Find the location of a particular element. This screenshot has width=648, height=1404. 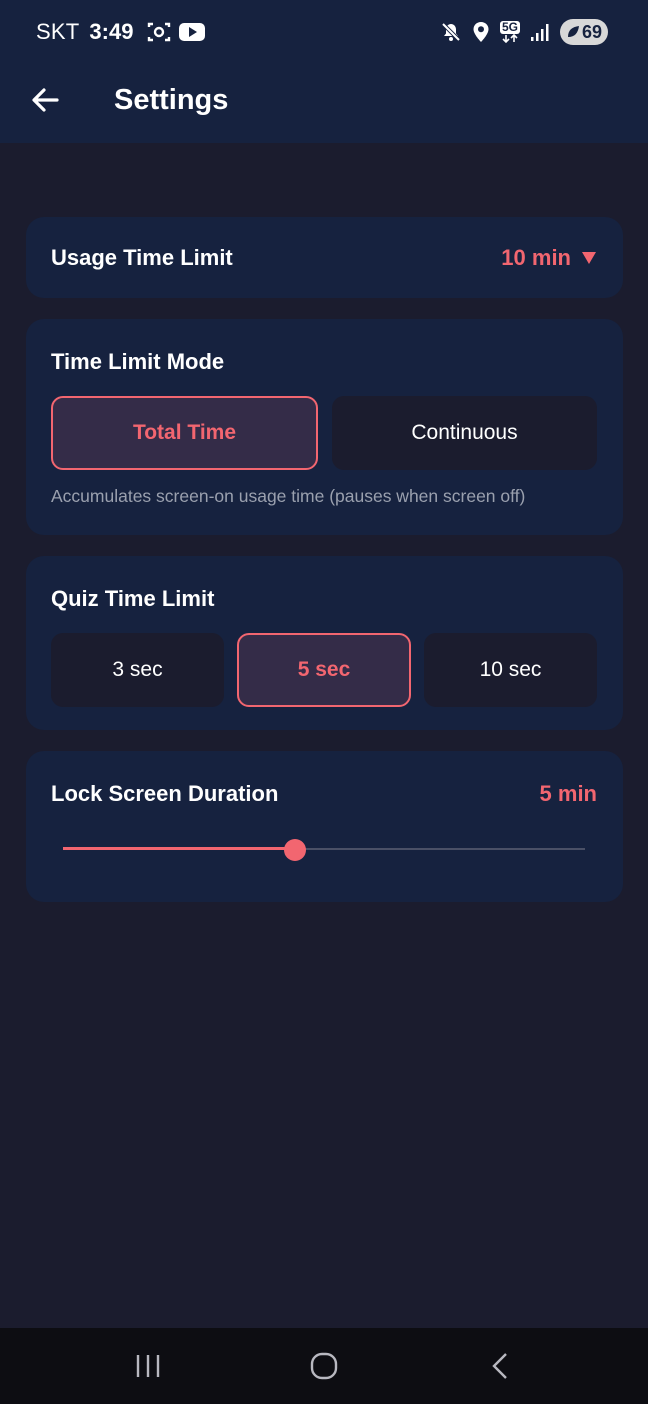

arrow-left-icon is located at coordinates (45, 100).